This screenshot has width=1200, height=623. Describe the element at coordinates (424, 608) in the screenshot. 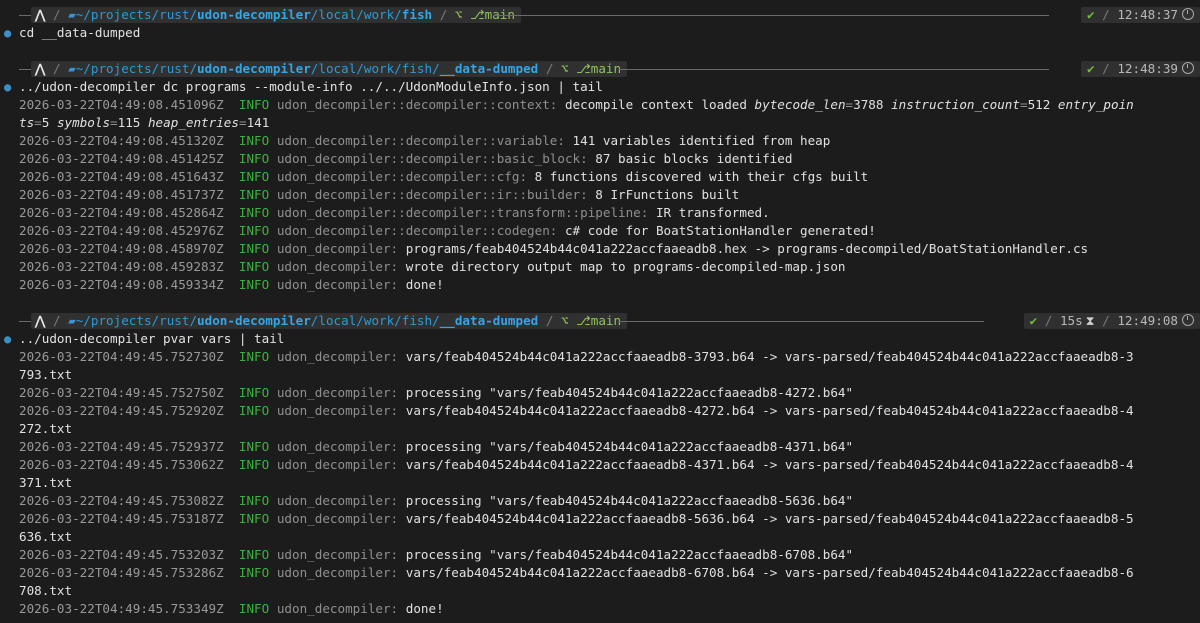

I see `log-message: done!` at that location.